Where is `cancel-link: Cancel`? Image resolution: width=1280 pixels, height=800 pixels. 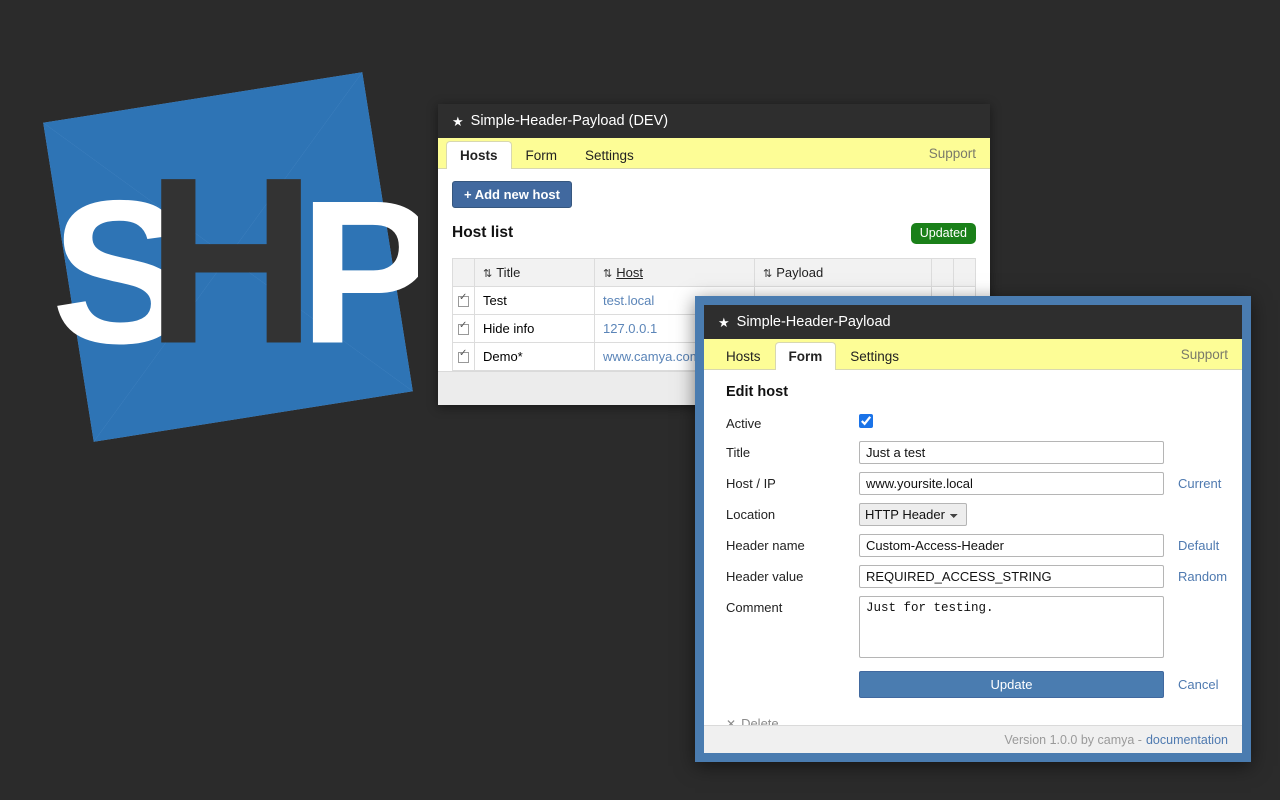
cancel-link: Cancel is located at coordinates (1198, 684).